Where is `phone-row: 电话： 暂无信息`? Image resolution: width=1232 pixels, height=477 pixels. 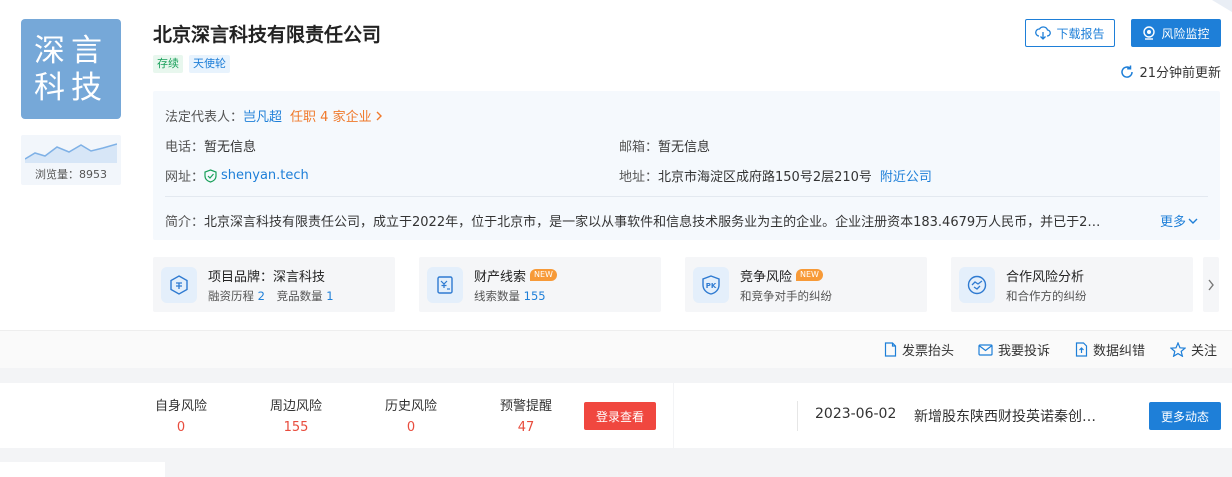
phone-row: 电话： 暂无信息 is located at coordinates (210, 145).